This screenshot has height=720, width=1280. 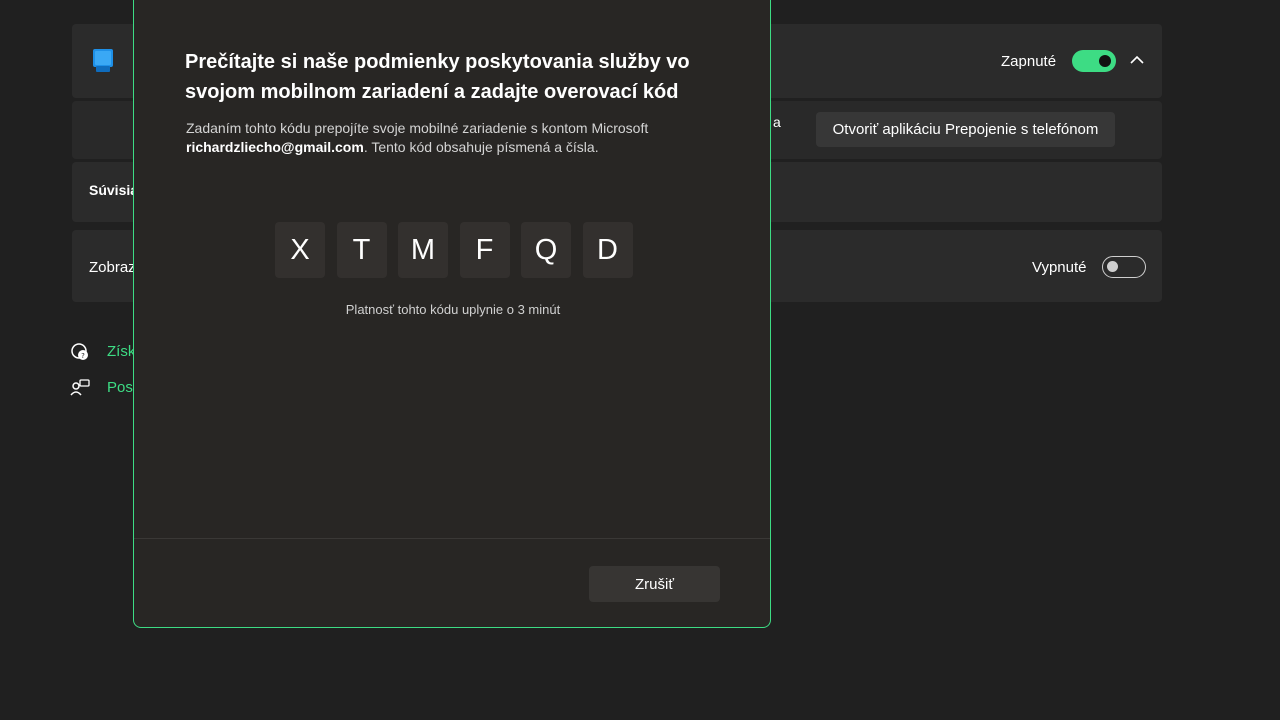 I want to click on cancel-button: Zrušiť, so click(x=654, y=584).